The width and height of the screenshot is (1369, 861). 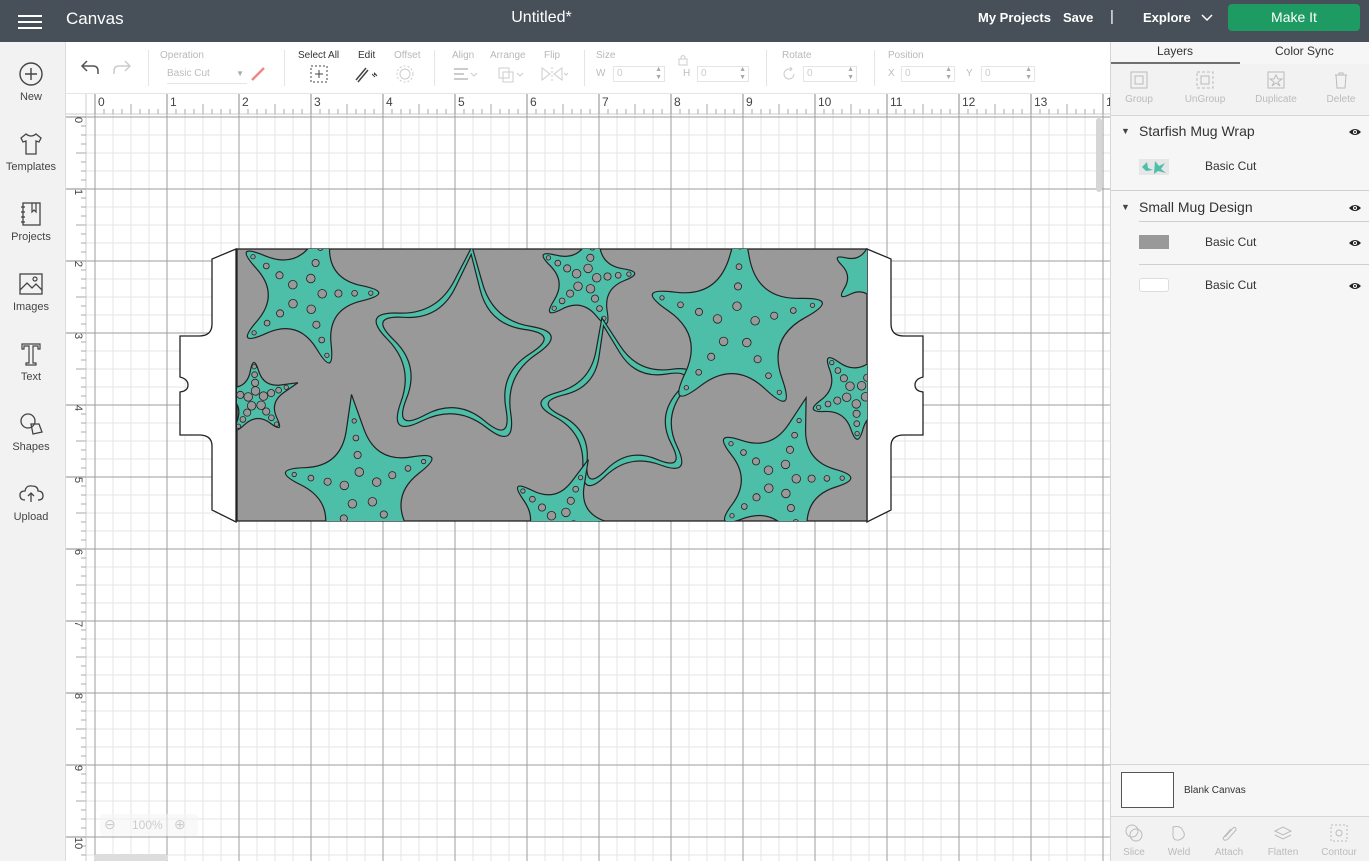 I want to click on my-projects-link: My Projects, so click(x=1014, y=17).